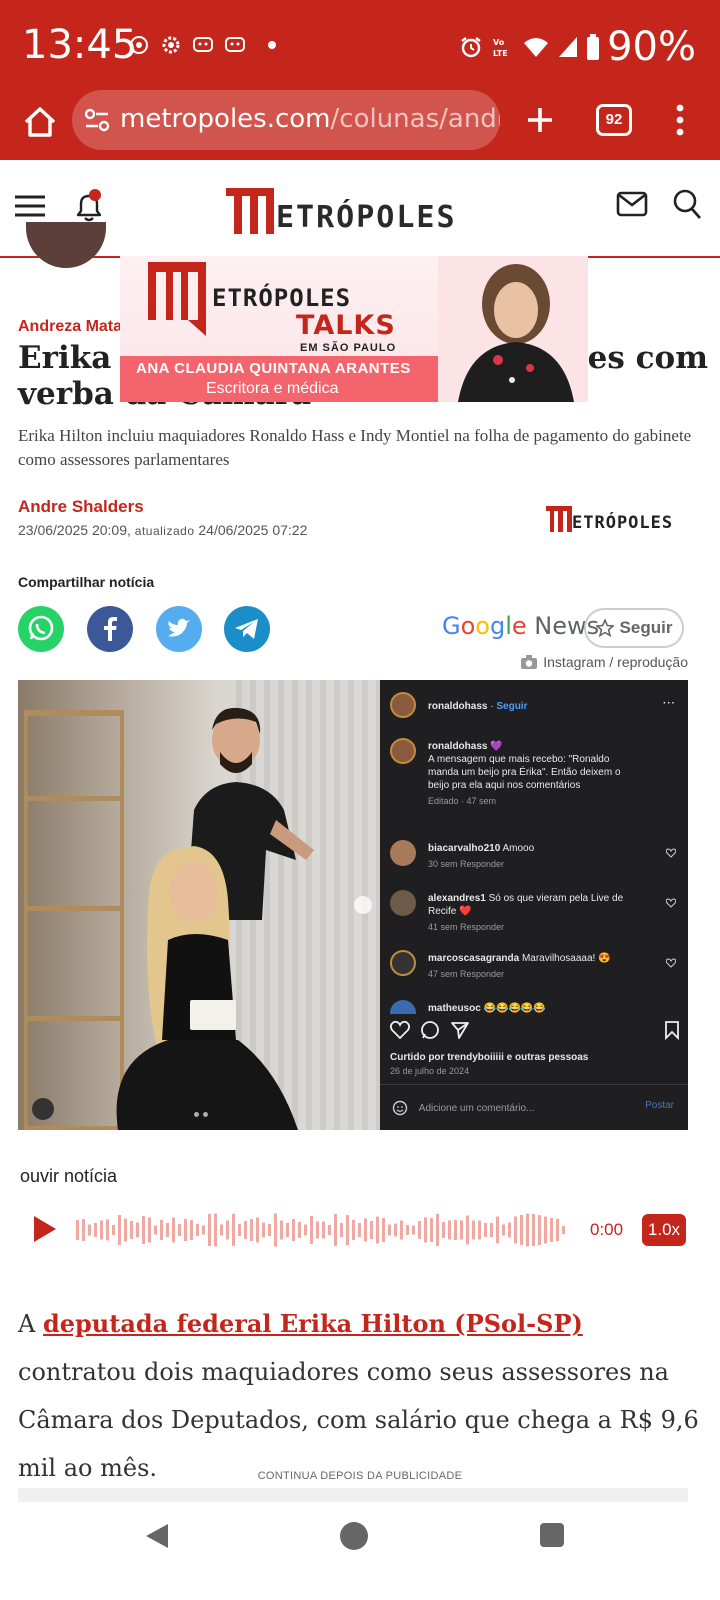  Describe the element at coordinates (250, 211) in the screenshot. I see `metropoles-m-logo-icon` at that location.